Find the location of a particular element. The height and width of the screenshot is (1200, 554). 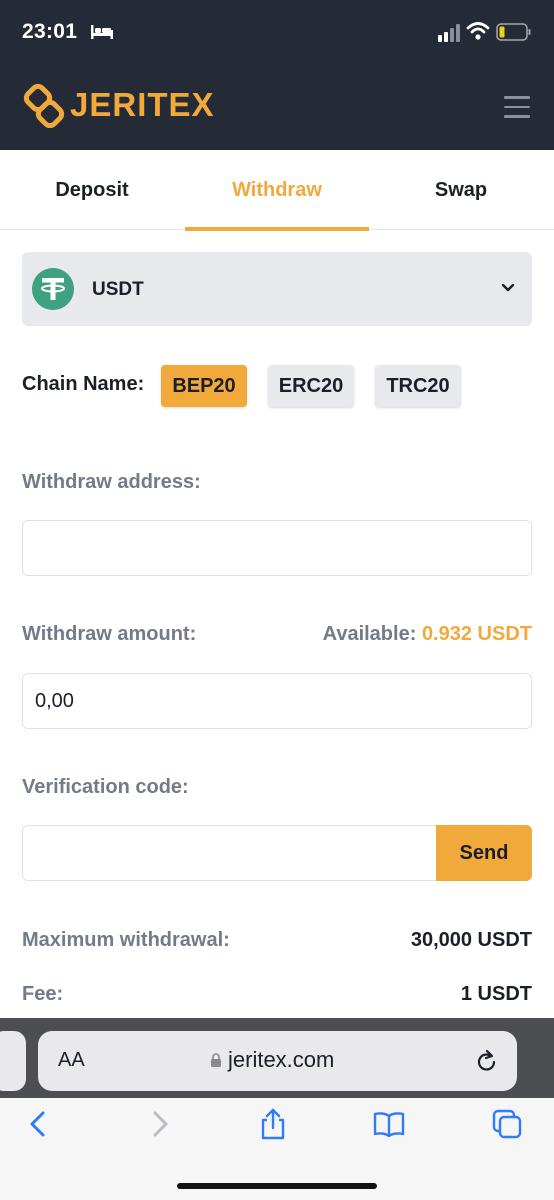

lock-icon is located at coordinates (216, 1060).